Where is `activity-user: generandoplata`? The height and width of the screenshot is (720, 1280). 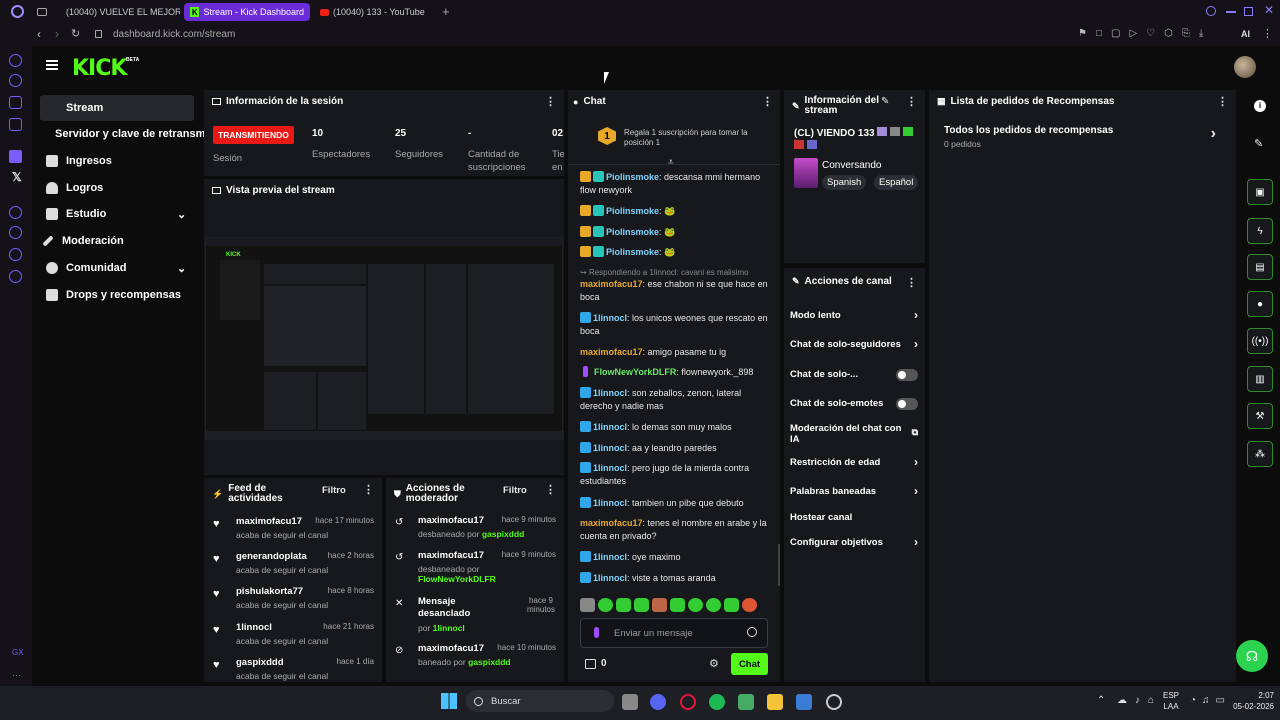
activity-user: generandoplata is located at coordinates (271, 556).